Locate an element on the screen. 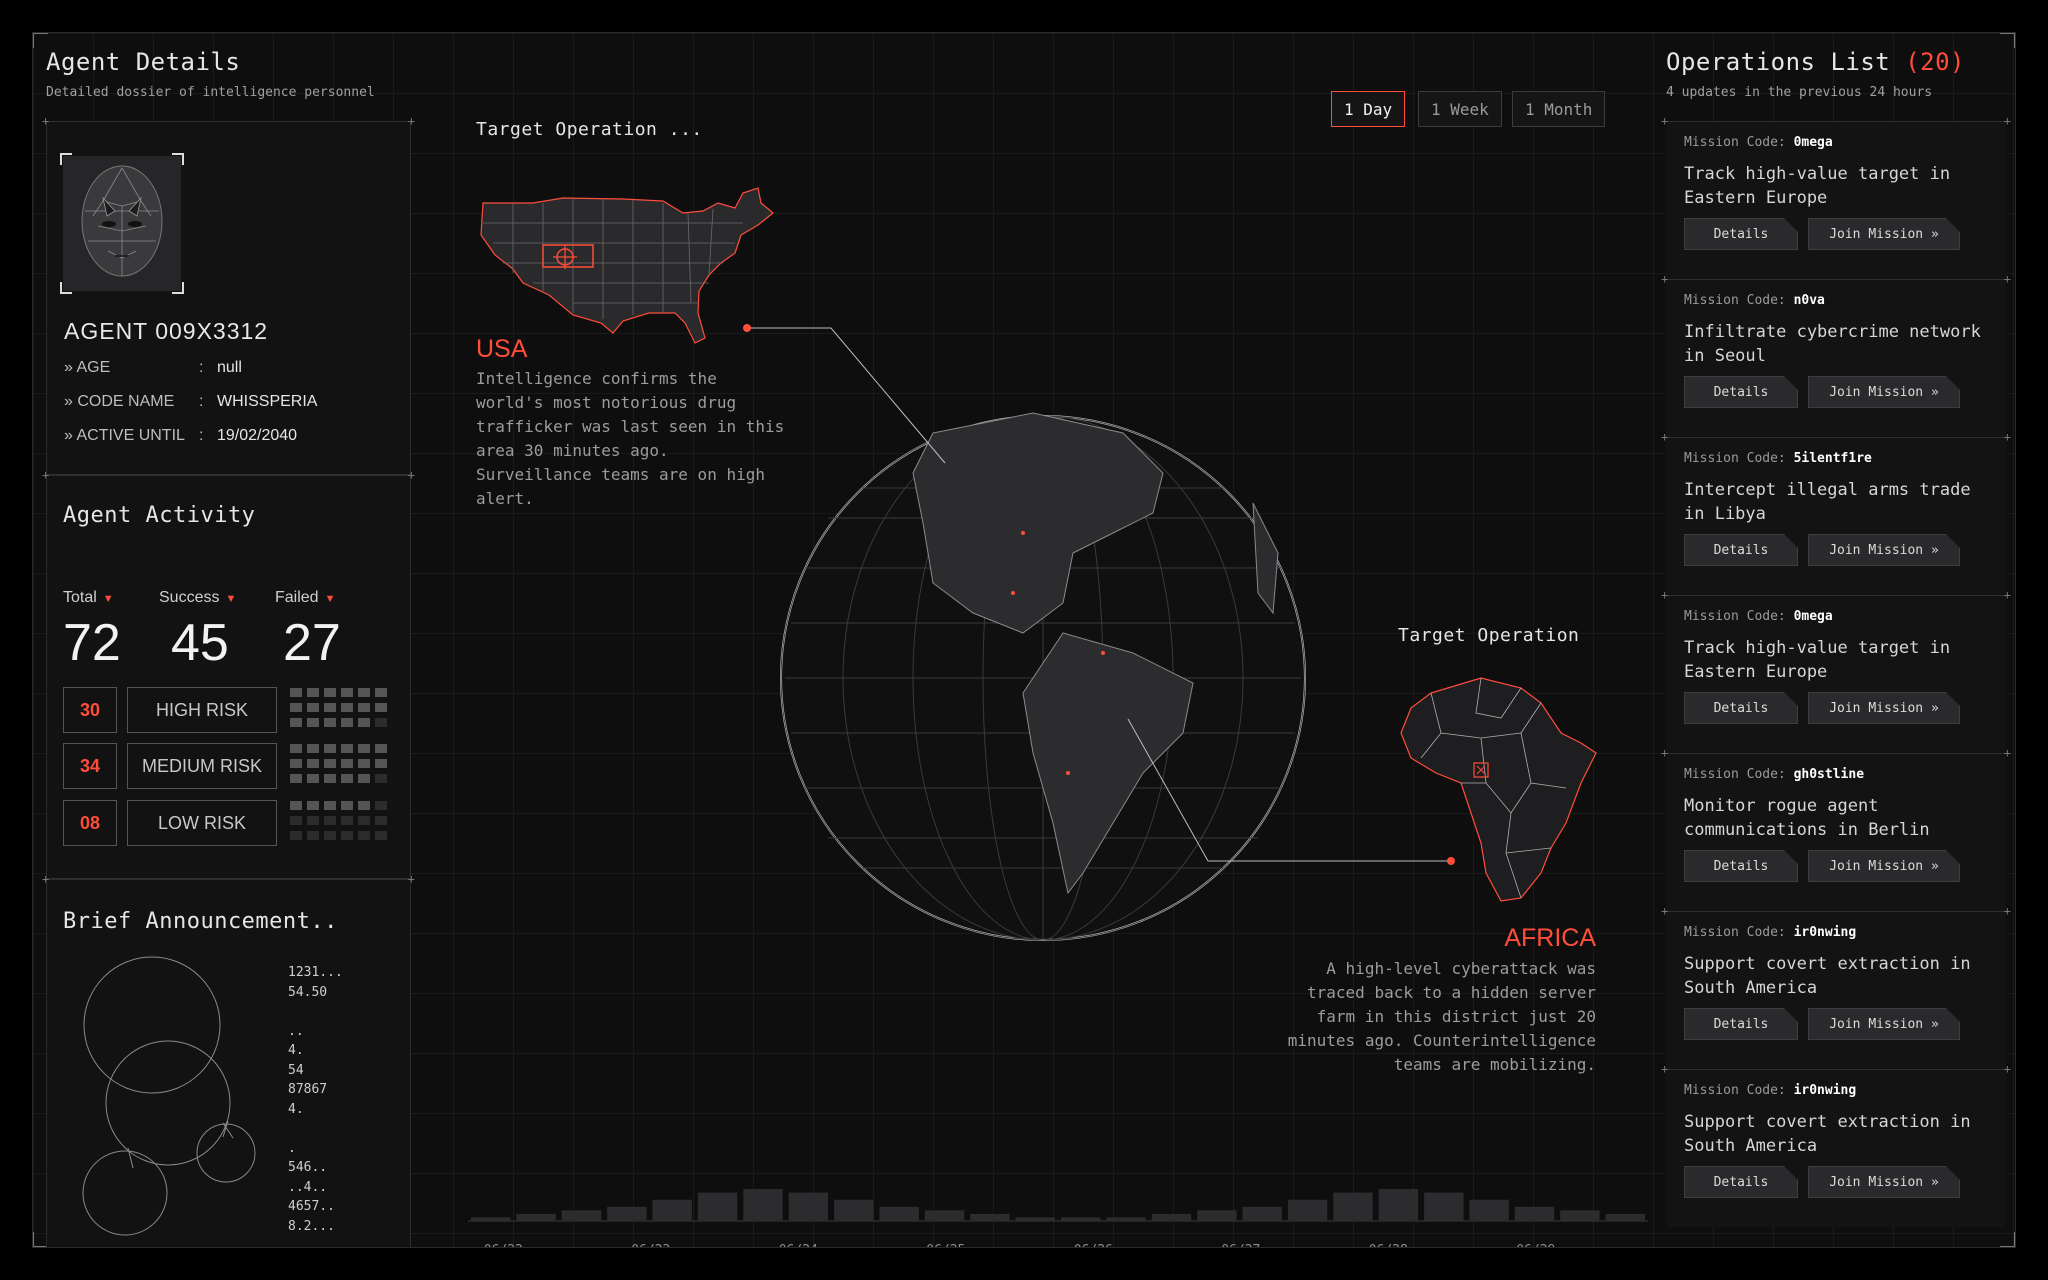 This screenshot has height=1280, width=2048. operations-title: Operations List (20) is located at coordinates (1815, 62).